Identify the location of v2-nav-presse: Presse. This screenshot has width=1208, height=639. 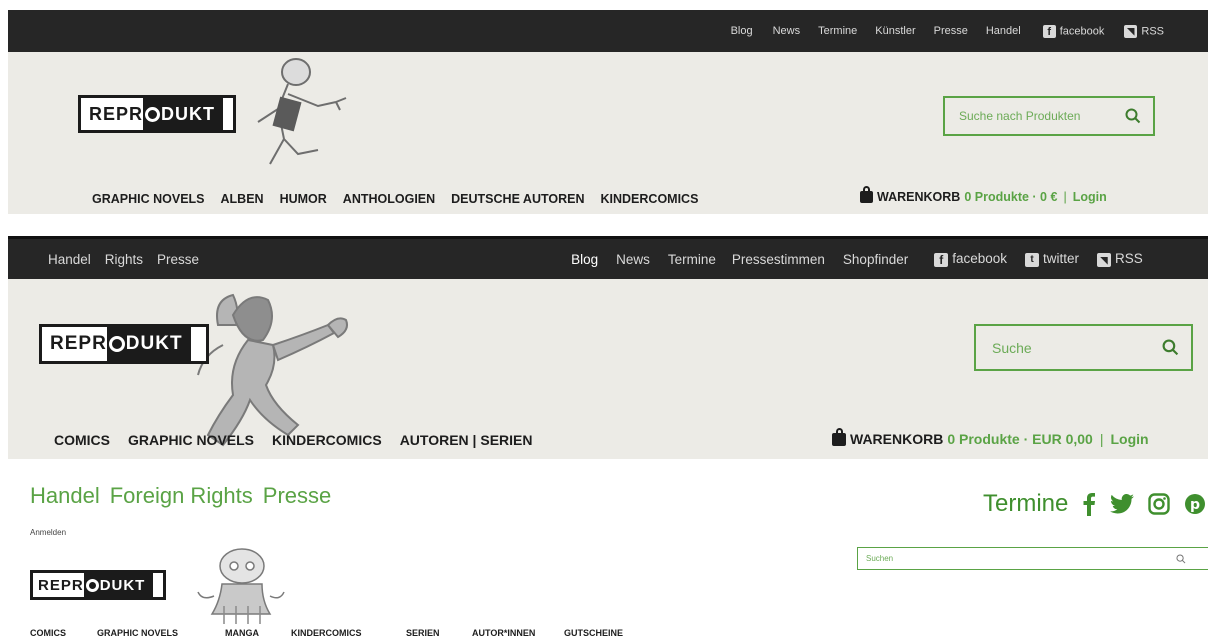
(178, 259).